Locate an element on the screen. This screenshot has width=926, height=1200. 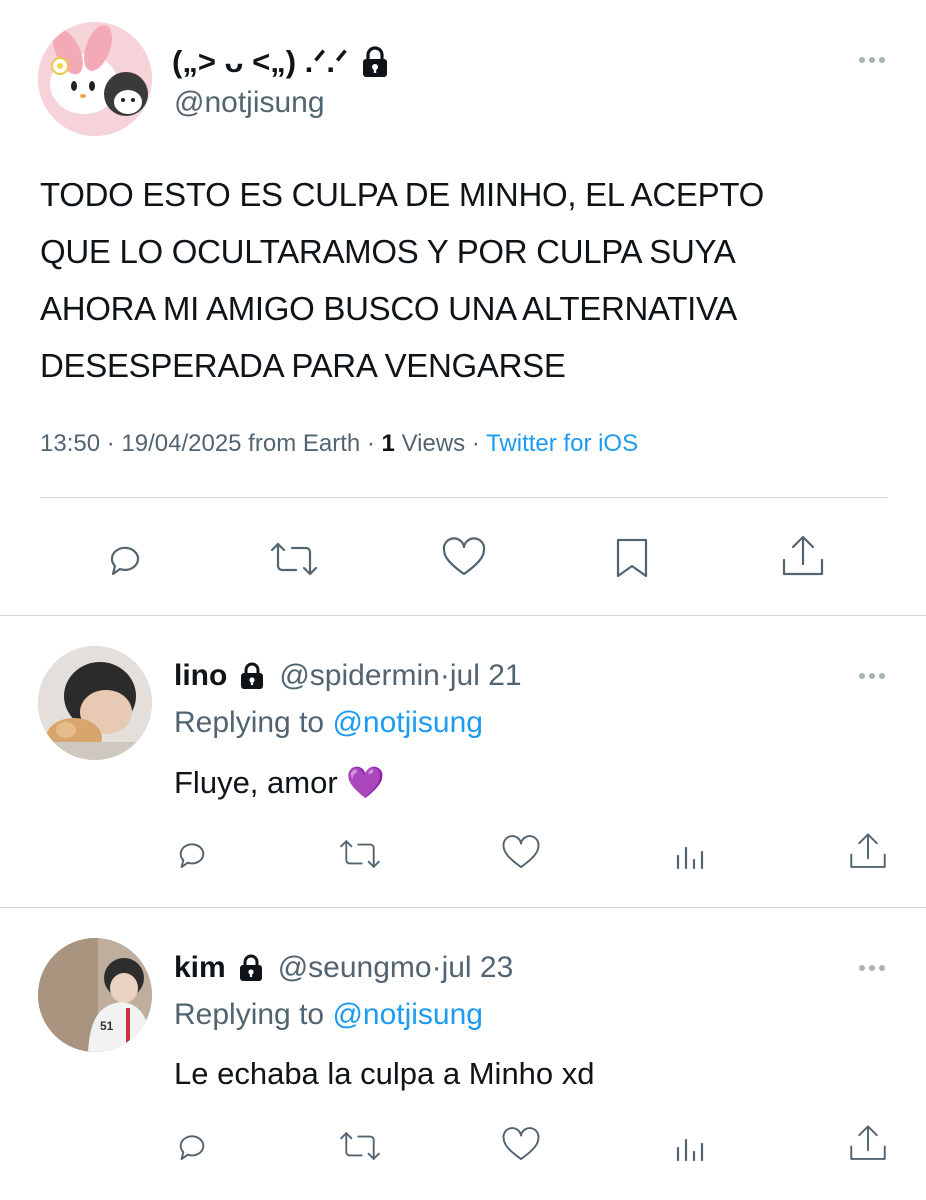
reply-display-name: kim is located at coordinates (200, 968).